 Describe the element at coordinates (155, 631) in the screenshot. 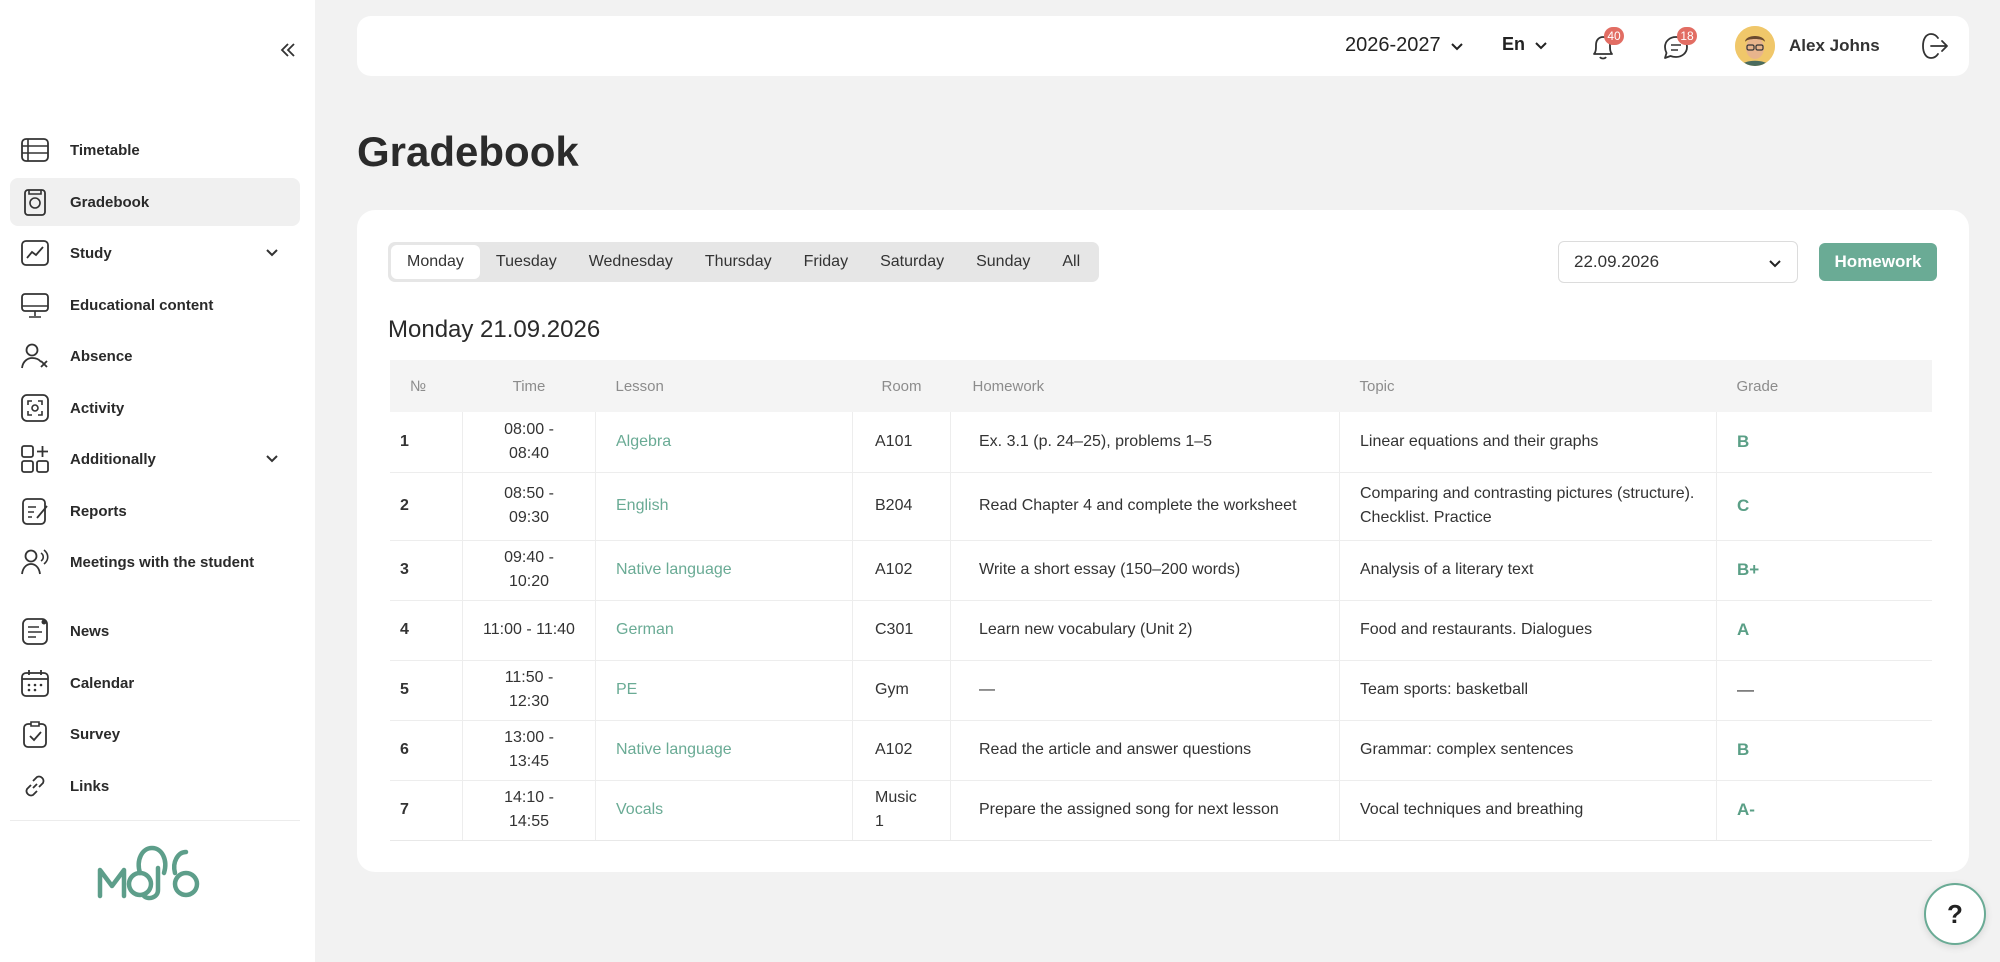

I see `sidebar-item-news: News` at that location.